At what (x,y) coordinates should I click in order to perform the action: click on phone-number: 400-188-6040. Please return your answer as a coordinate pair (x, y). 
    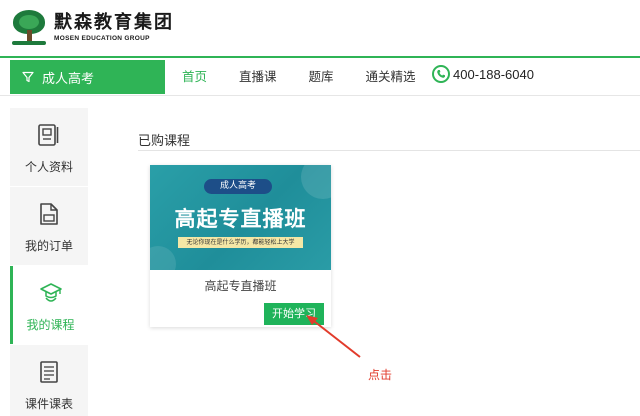
    Looking at the image, I should click on (493, 74).